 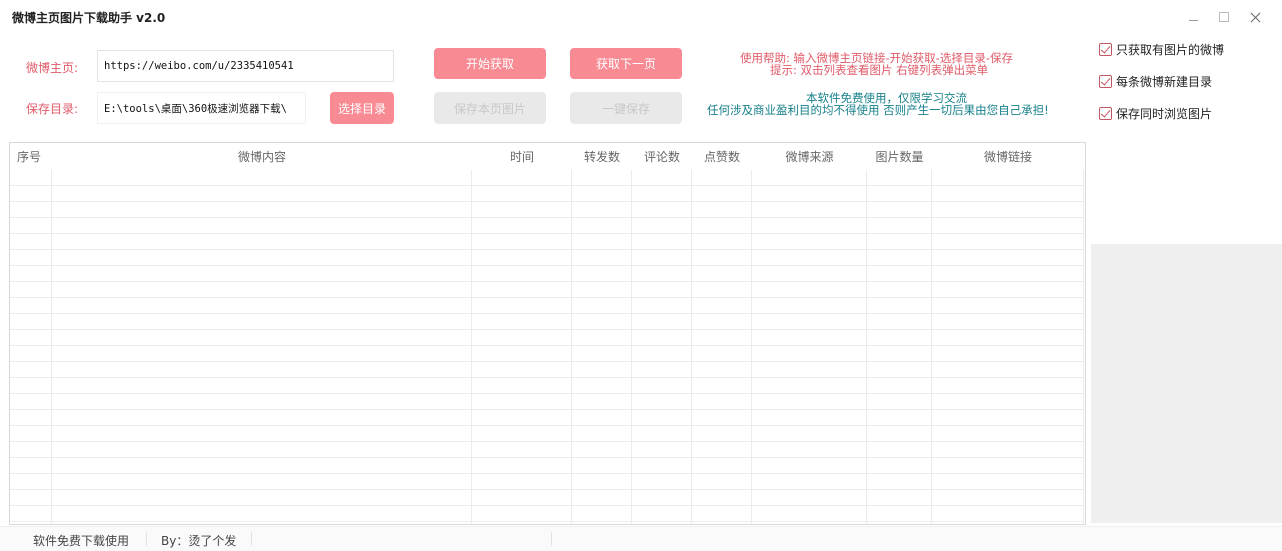 What do you see at coordinates (602, 156) in the screenshot?
I see `column-header-reposts: 转发数` at bounding box center [602, 156].